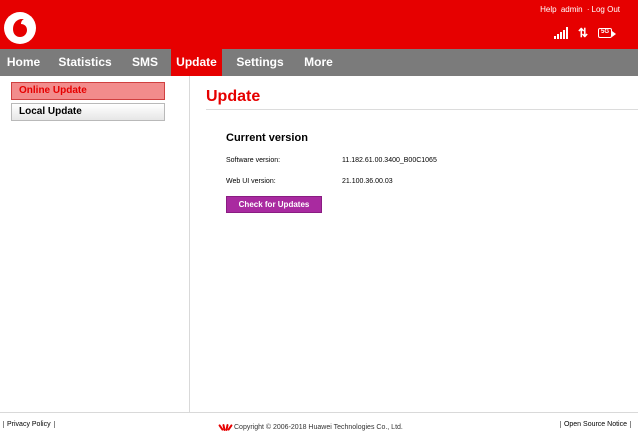 The width and height of the screenshot is (638, 443). Describe the element at coordinates (595, 424) in the screenshot. I see `open-source-notice-link: Open Source Notice` at that location.